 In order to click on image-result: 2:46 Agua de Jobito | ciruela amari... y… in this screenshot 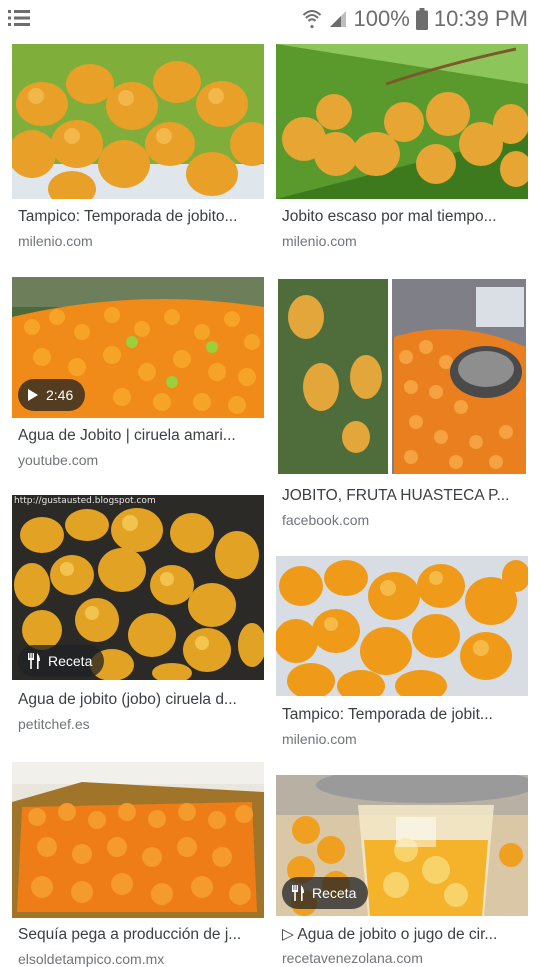, I will do `click(138, 374)`.